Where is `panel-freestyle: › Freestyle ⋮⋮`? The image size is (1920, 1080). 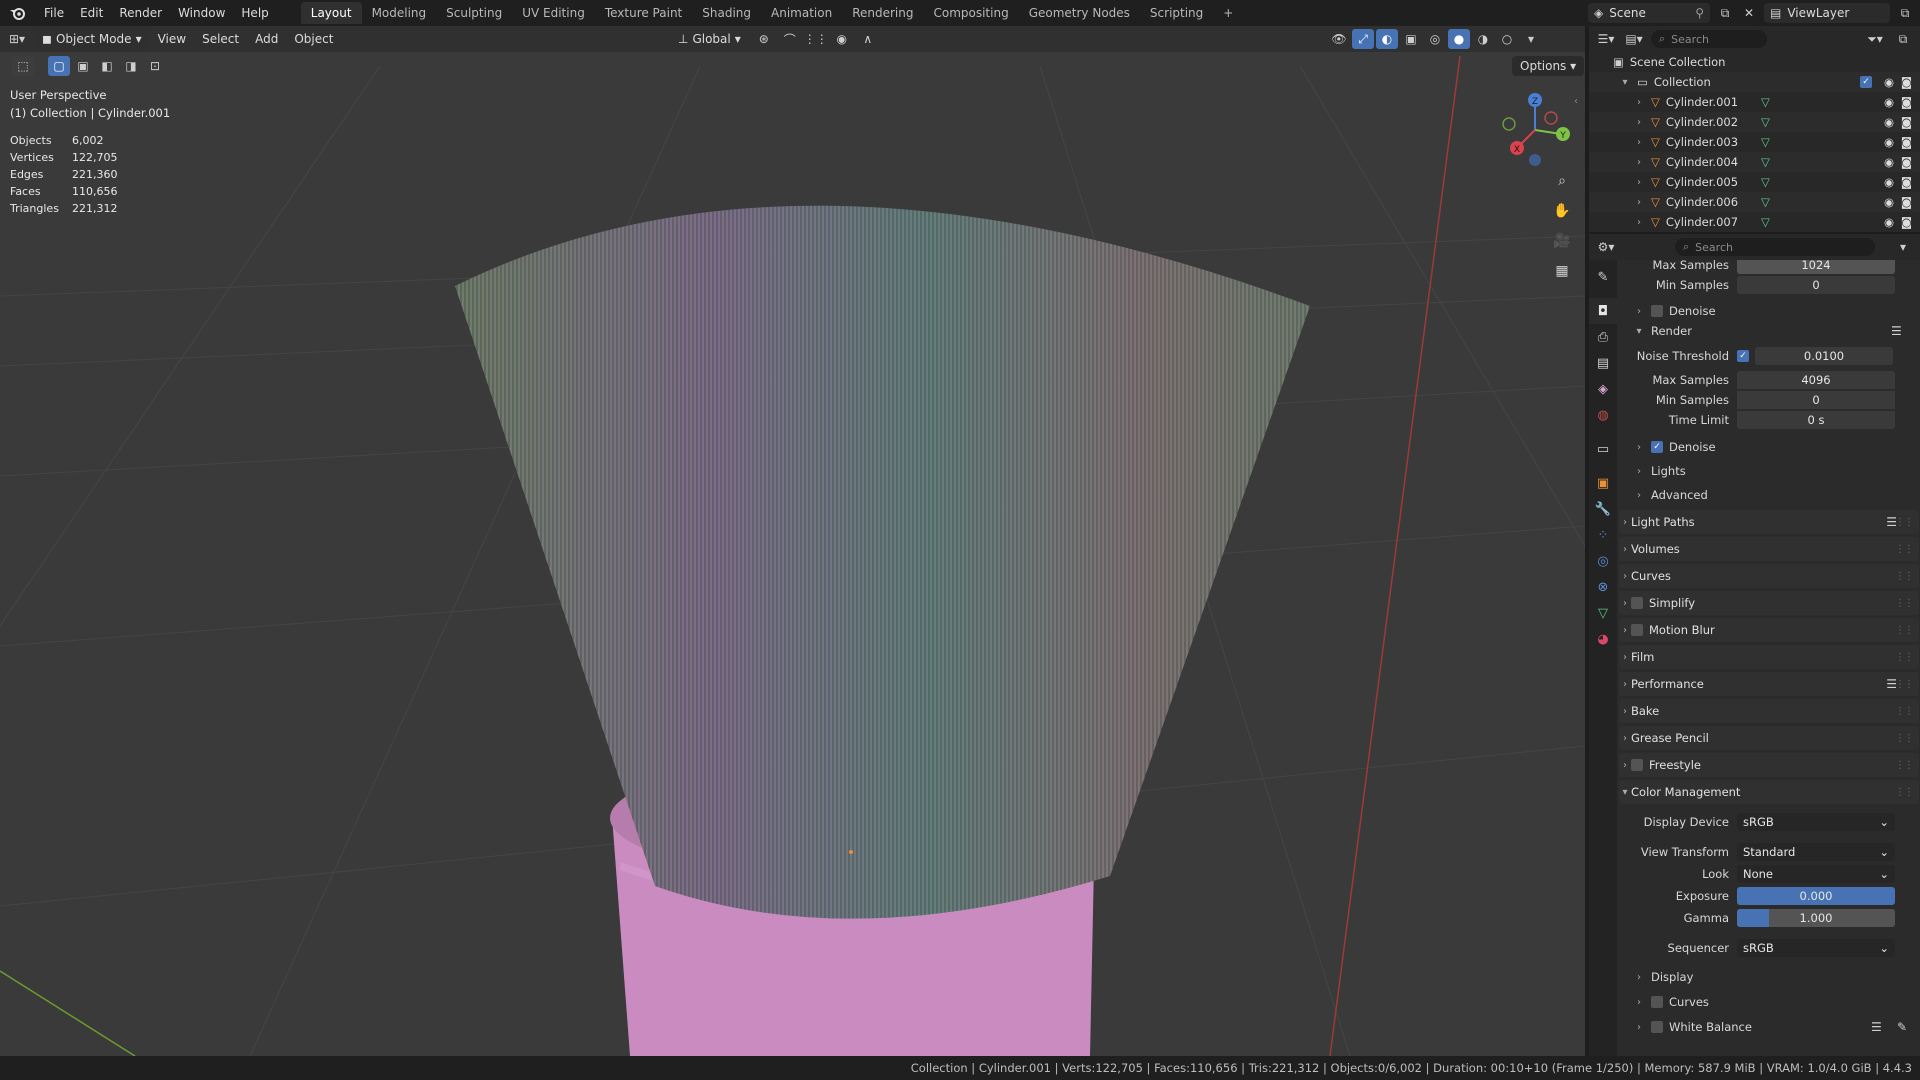
panel-freestyle: › Freestyle ⋮⋮ is located at coordinates (1769, 765).